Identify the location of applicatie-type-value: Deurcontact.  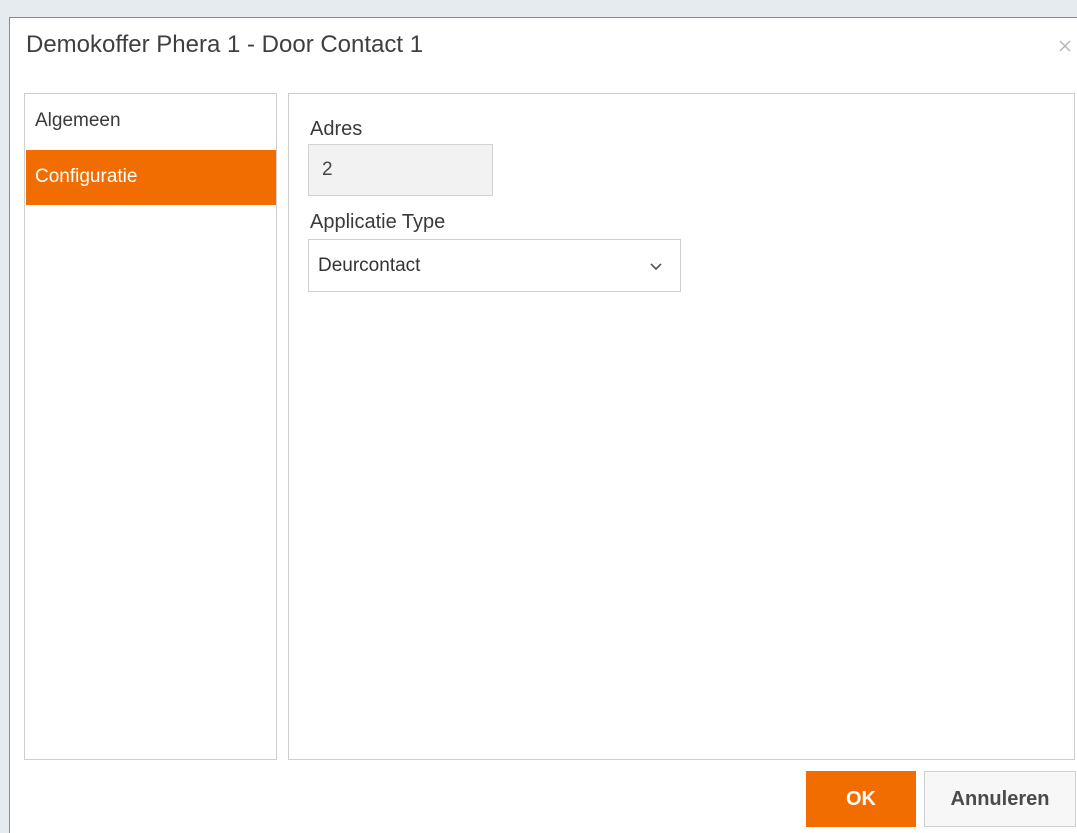
(369, 265).